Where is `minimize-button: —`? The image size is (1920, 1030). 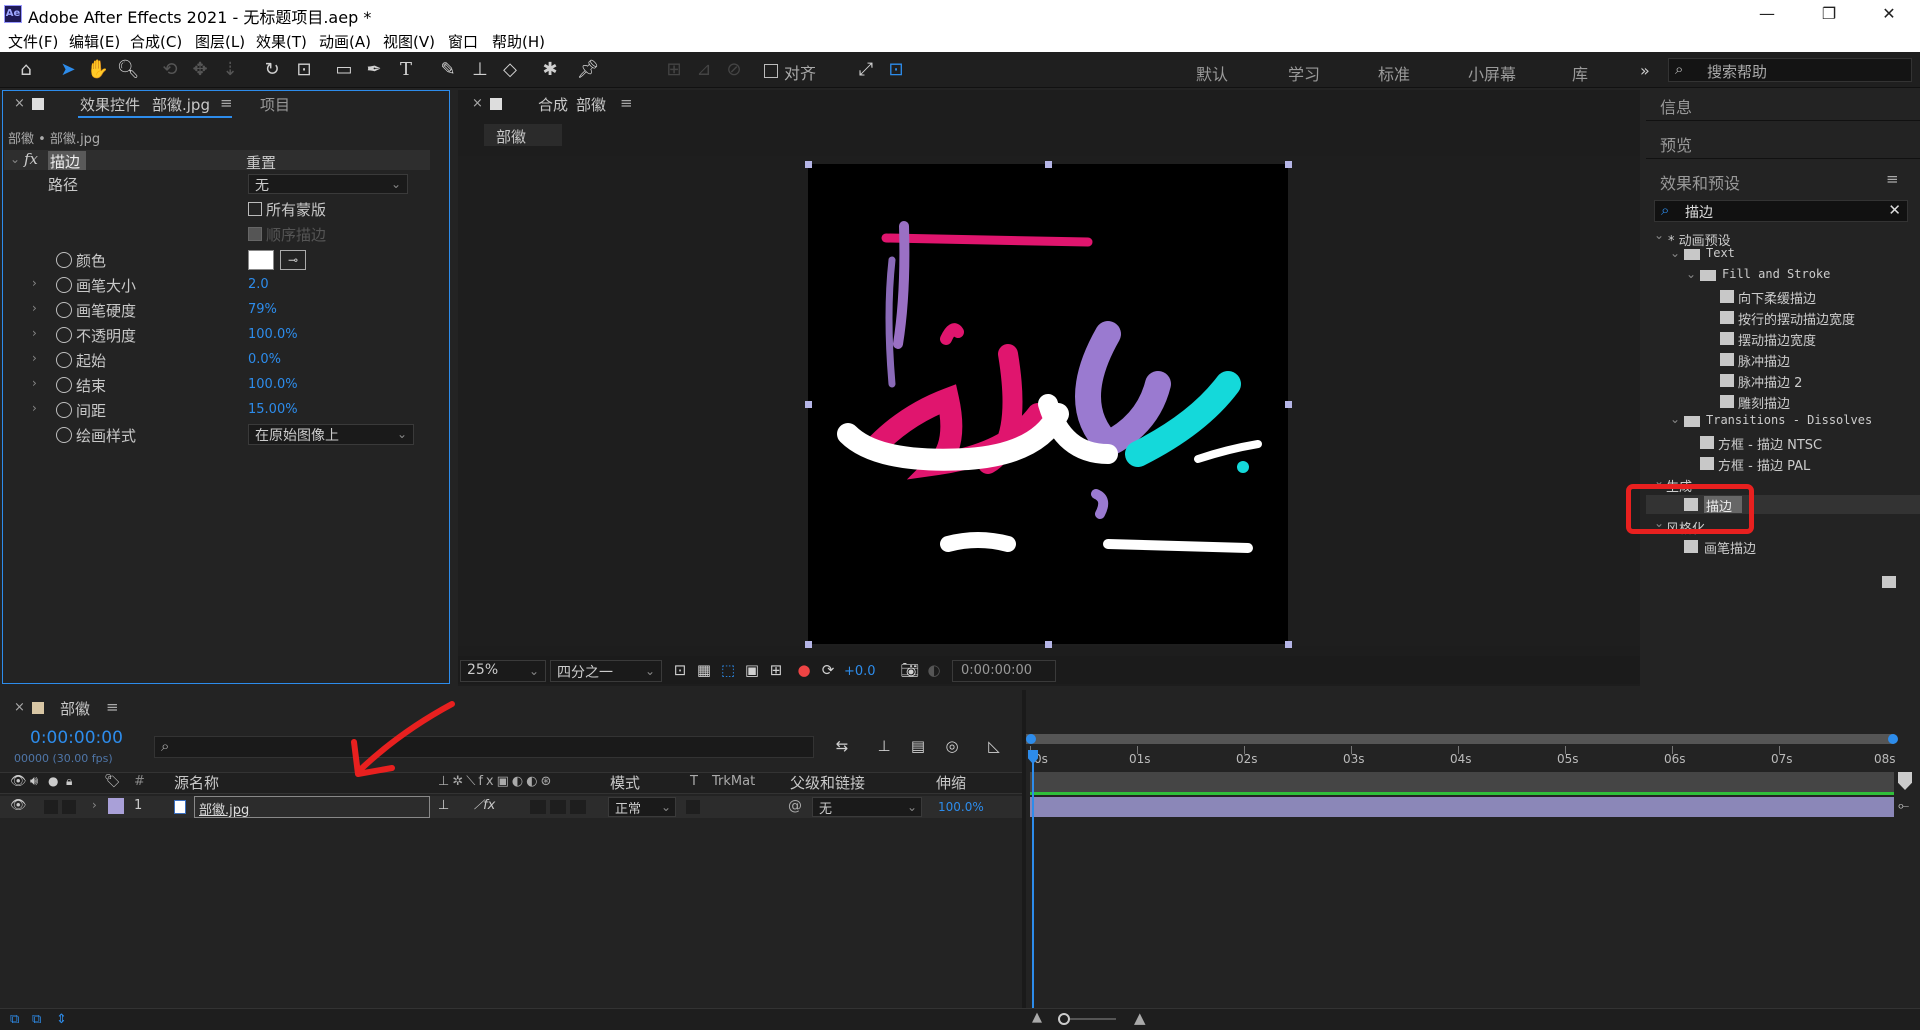
minimize-button: — is located at coordinates (1767, 14).